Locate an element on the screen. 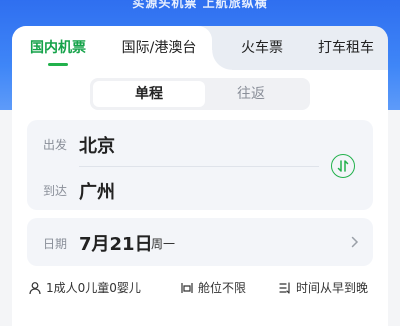 Image resolution: width=400 pixels, height=326 pixels. tab-train-tickets: 火车票 is located at coordinates (262, 48).